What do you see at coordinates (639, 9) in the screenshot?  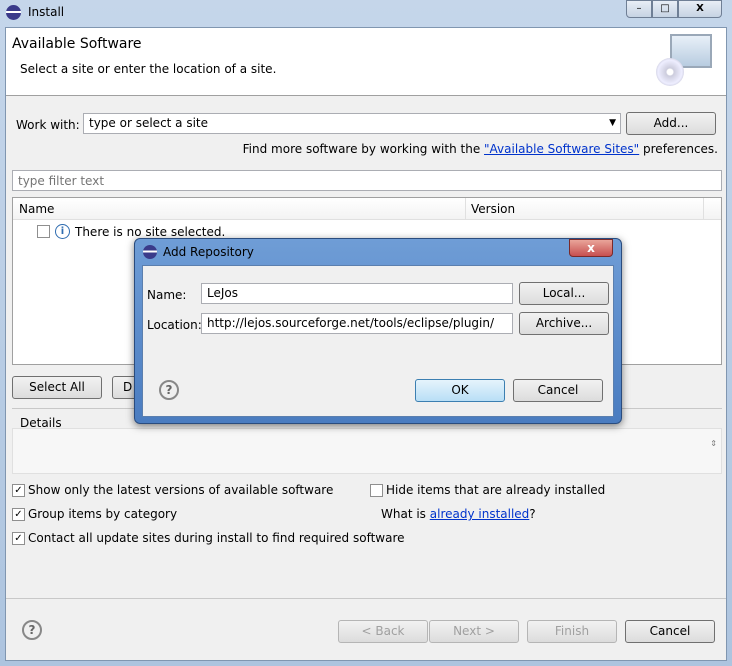 I see `minimize-button: –` at bounding box center [639, 9].